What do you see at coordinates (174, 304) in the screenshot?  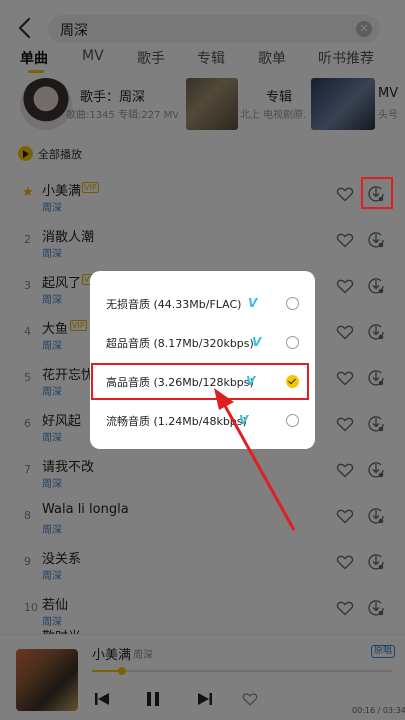 I see `quality-option-label: 无损音质 (44.33Mb/FLAC)` at bounding box center [174, 304].